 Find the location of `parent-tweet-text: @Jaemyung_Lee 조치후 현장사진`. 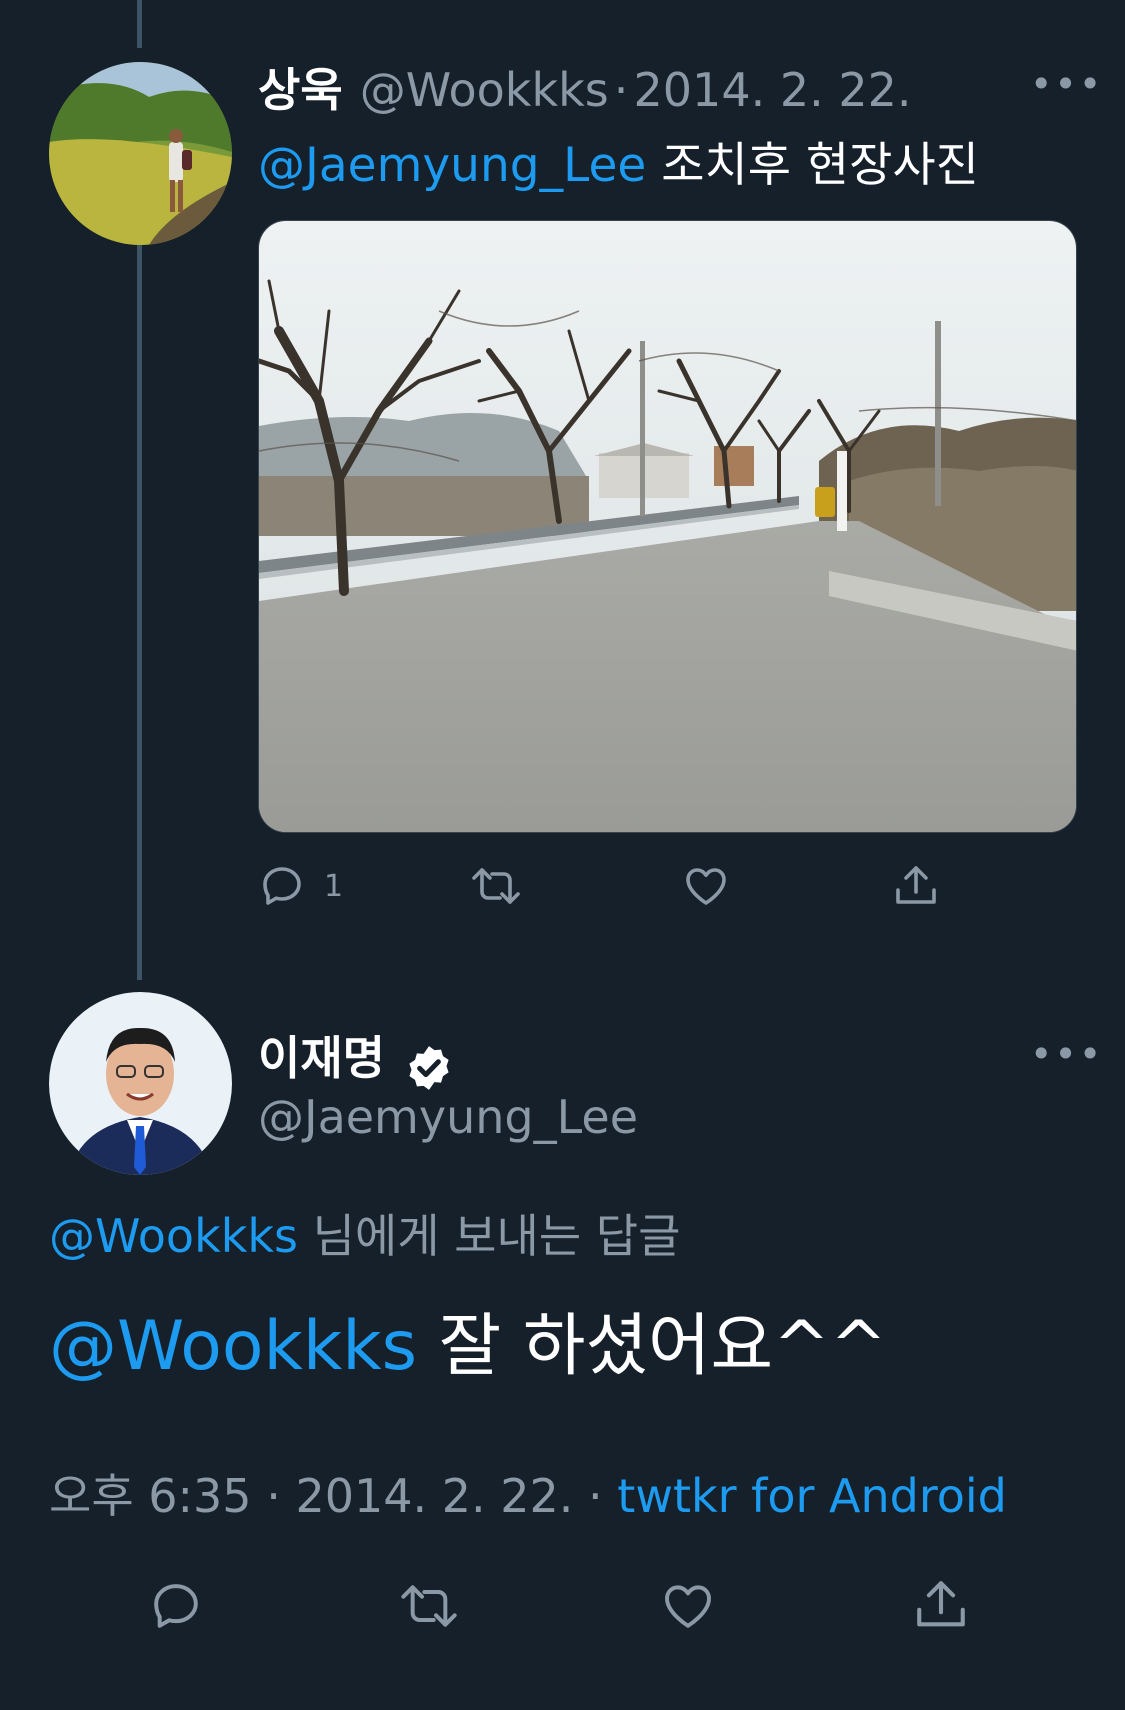

parent-tweet-text: @Jaemyung_Lee 조치후 현장사진 is located at coordinates (618, 160).